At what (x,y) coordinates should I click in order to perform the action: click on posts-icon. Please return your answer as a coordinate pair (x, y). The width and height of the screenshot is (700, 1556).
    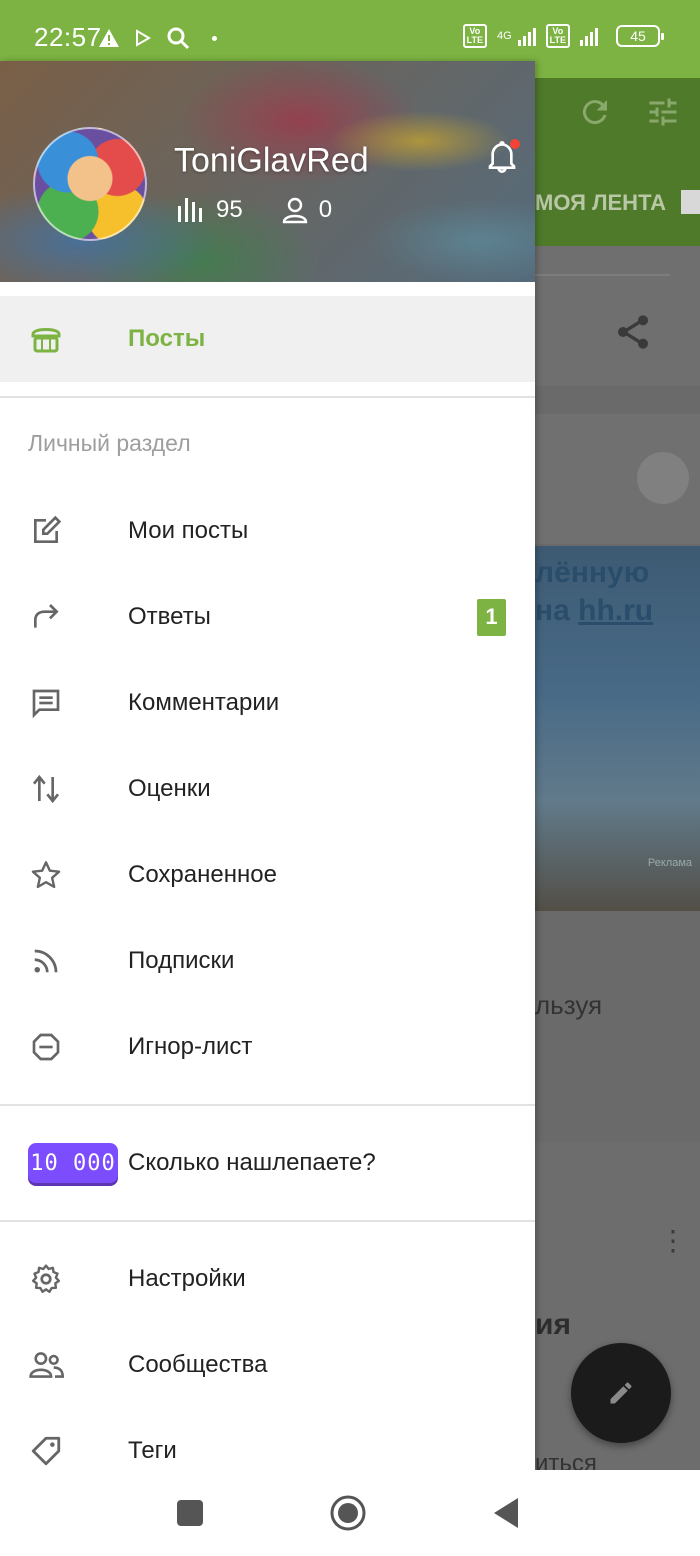
    Looking at the image, I should click on (46, 339).